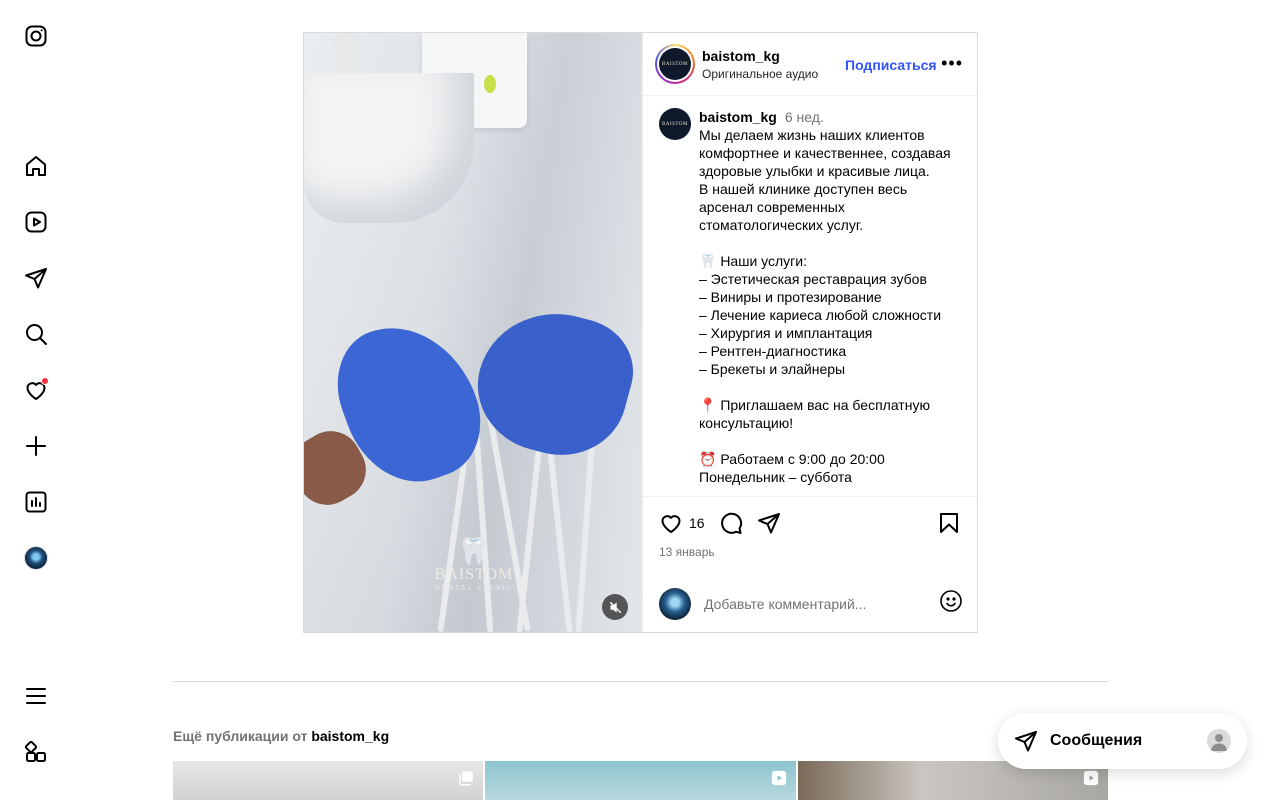  I want to click on follow-button: Подписаться, so click(891, 65).